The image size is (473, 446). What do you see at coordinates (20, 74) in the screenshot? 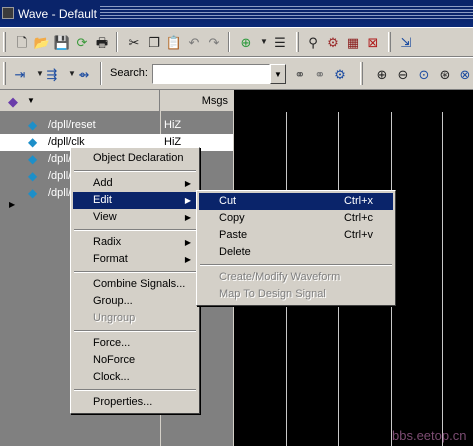
I see `step-icon: ⇥` at bounding box center [20, 74].